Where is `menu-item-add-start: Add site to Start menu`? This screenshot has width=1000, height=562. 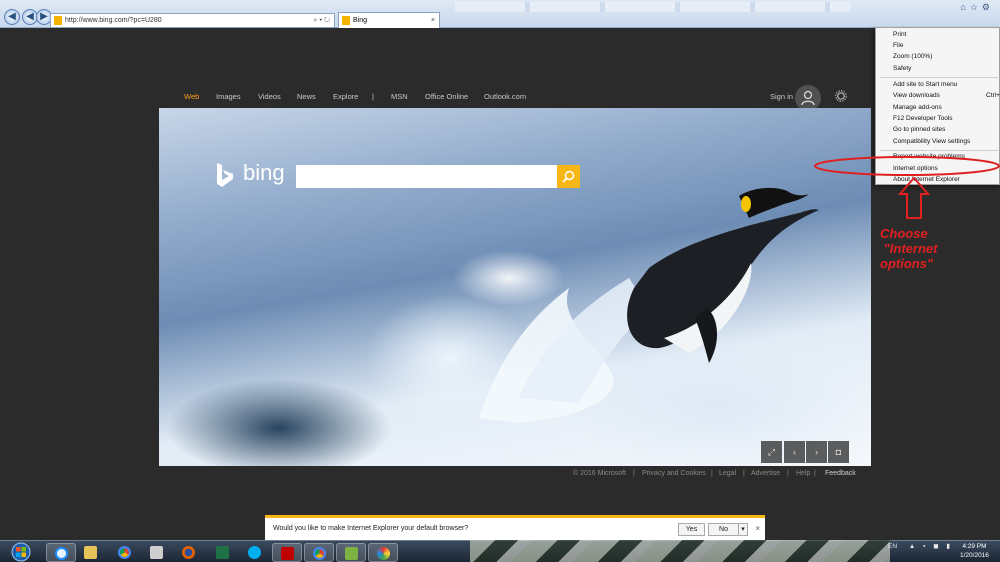 menu-item-add-start: Add site to Start menu is located at coordinates (925, 84).